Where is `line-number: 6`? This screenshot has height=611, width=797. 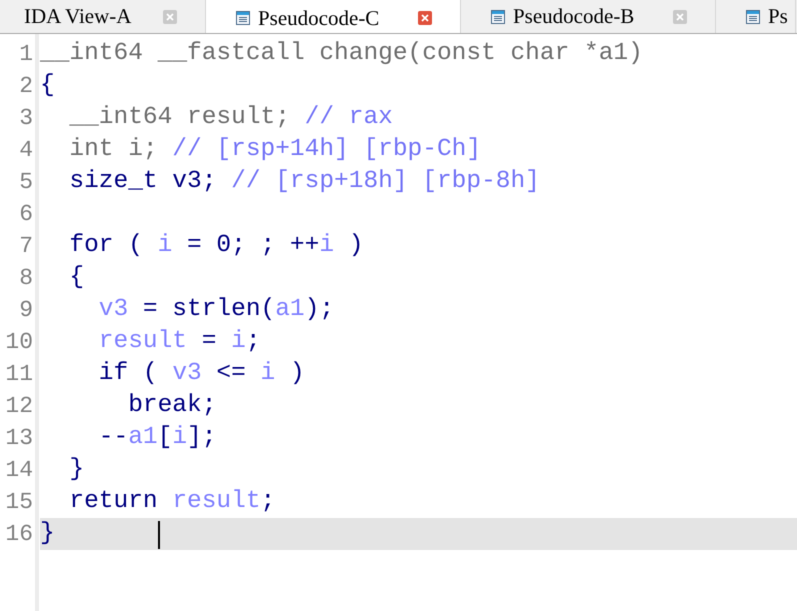
line-number: 6 is located at coordinates (25, 214).